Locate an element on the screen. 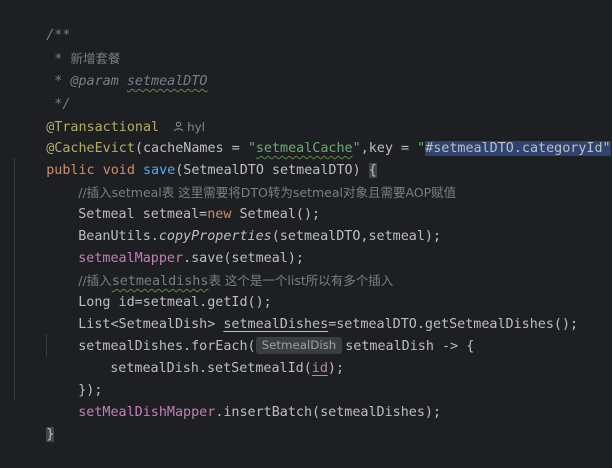 The image size is (612, 468). code-line-16: setmealDish.setSetmealId(id); is located at coordinates (211, 356).